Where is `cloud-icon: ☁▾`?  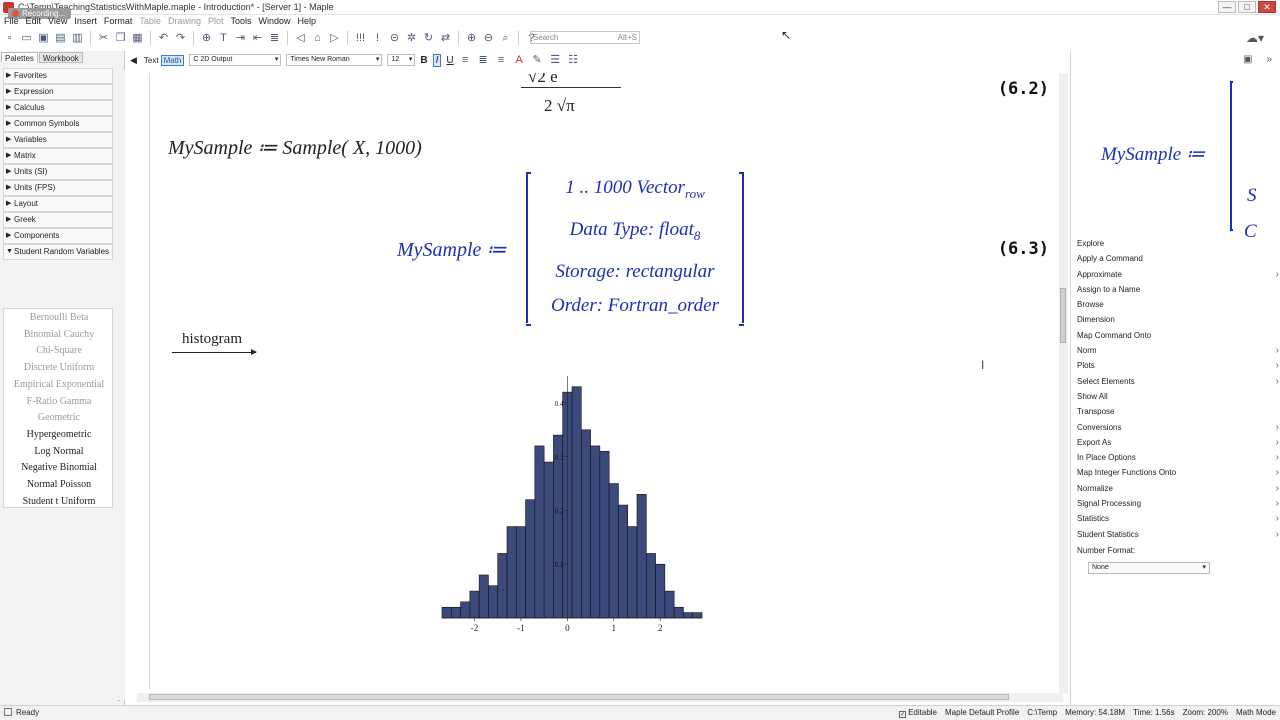
cloud-icon: ☁▾ is located at coordinates (1255, 38).